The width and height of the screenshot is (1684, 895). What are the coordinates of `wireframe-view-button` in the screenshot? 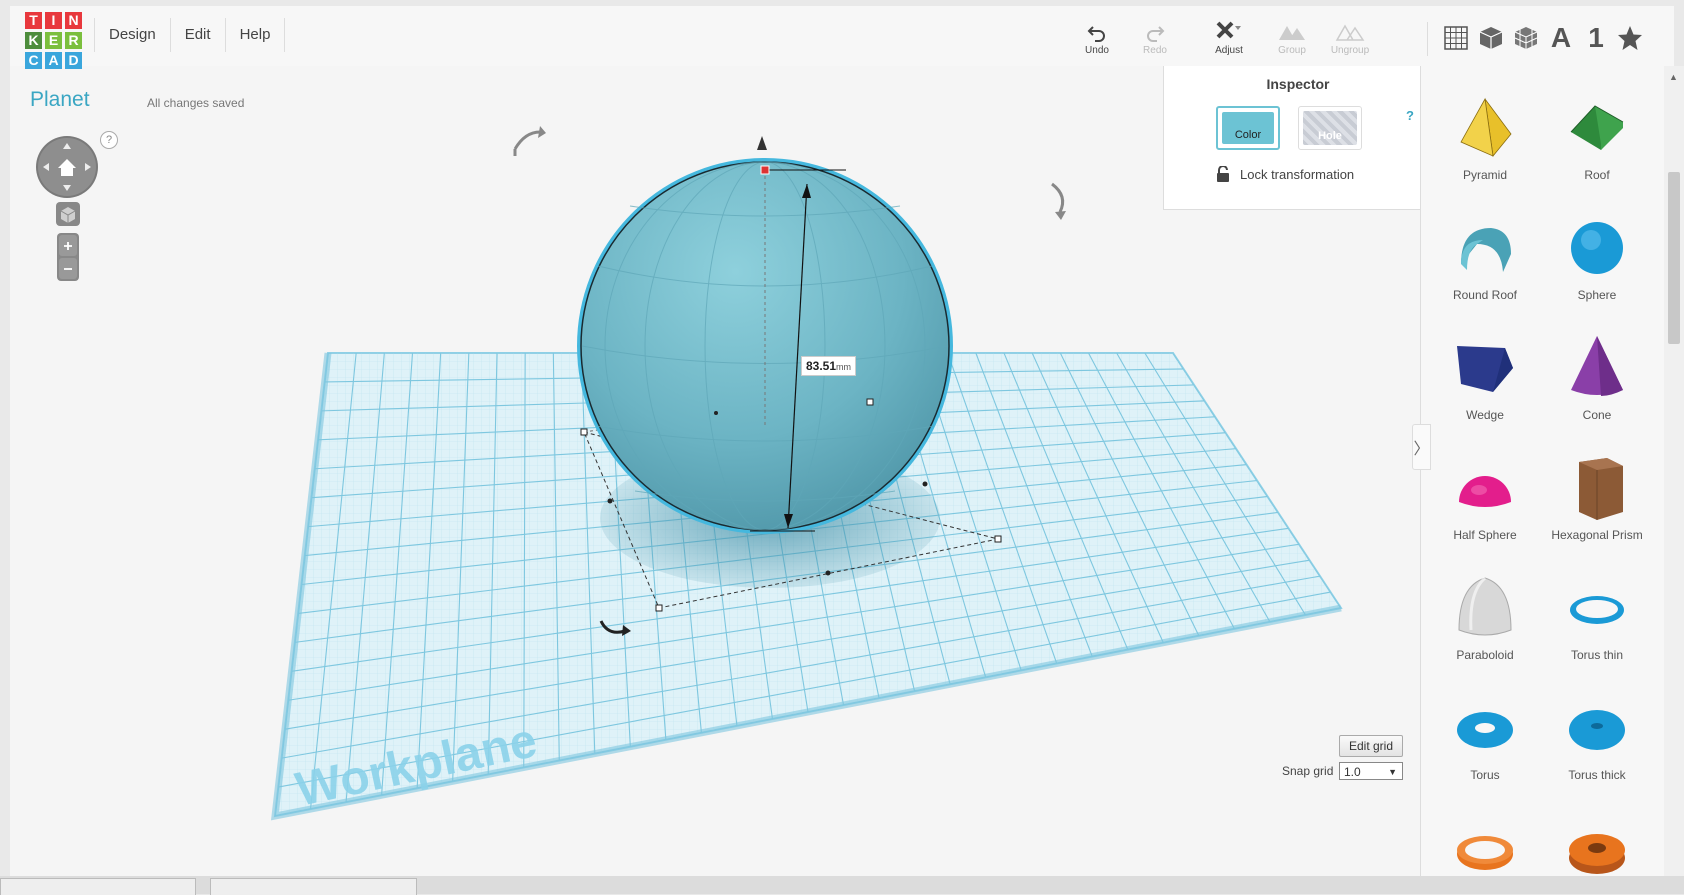 It's located at (1526, 38).